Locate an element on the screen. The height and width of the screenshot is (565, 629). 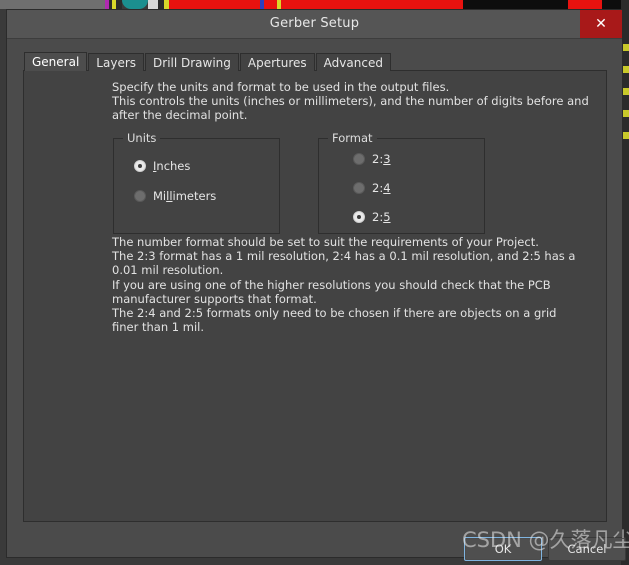
radio-format-2-5-label: 2:5 is located at coordinates (381, 217).